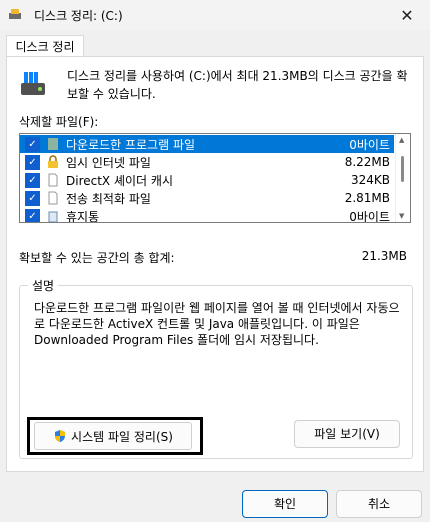  What do you see at coordinates (53, 144) in the screenshot?
I see `folder-icon` at bounding box center [53, 144].